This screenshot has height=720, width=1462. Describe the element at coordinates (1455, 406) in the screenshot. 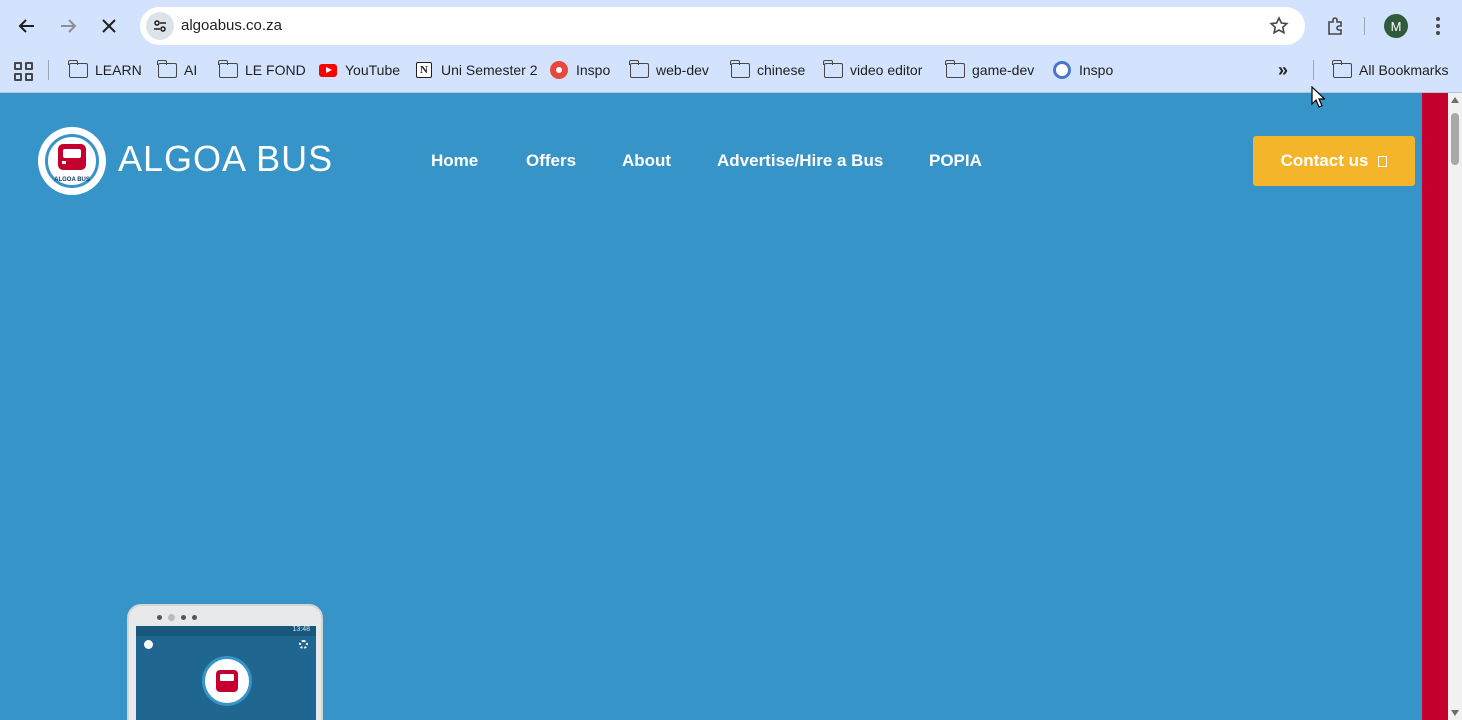

I see `page-scrollbar` at that location.